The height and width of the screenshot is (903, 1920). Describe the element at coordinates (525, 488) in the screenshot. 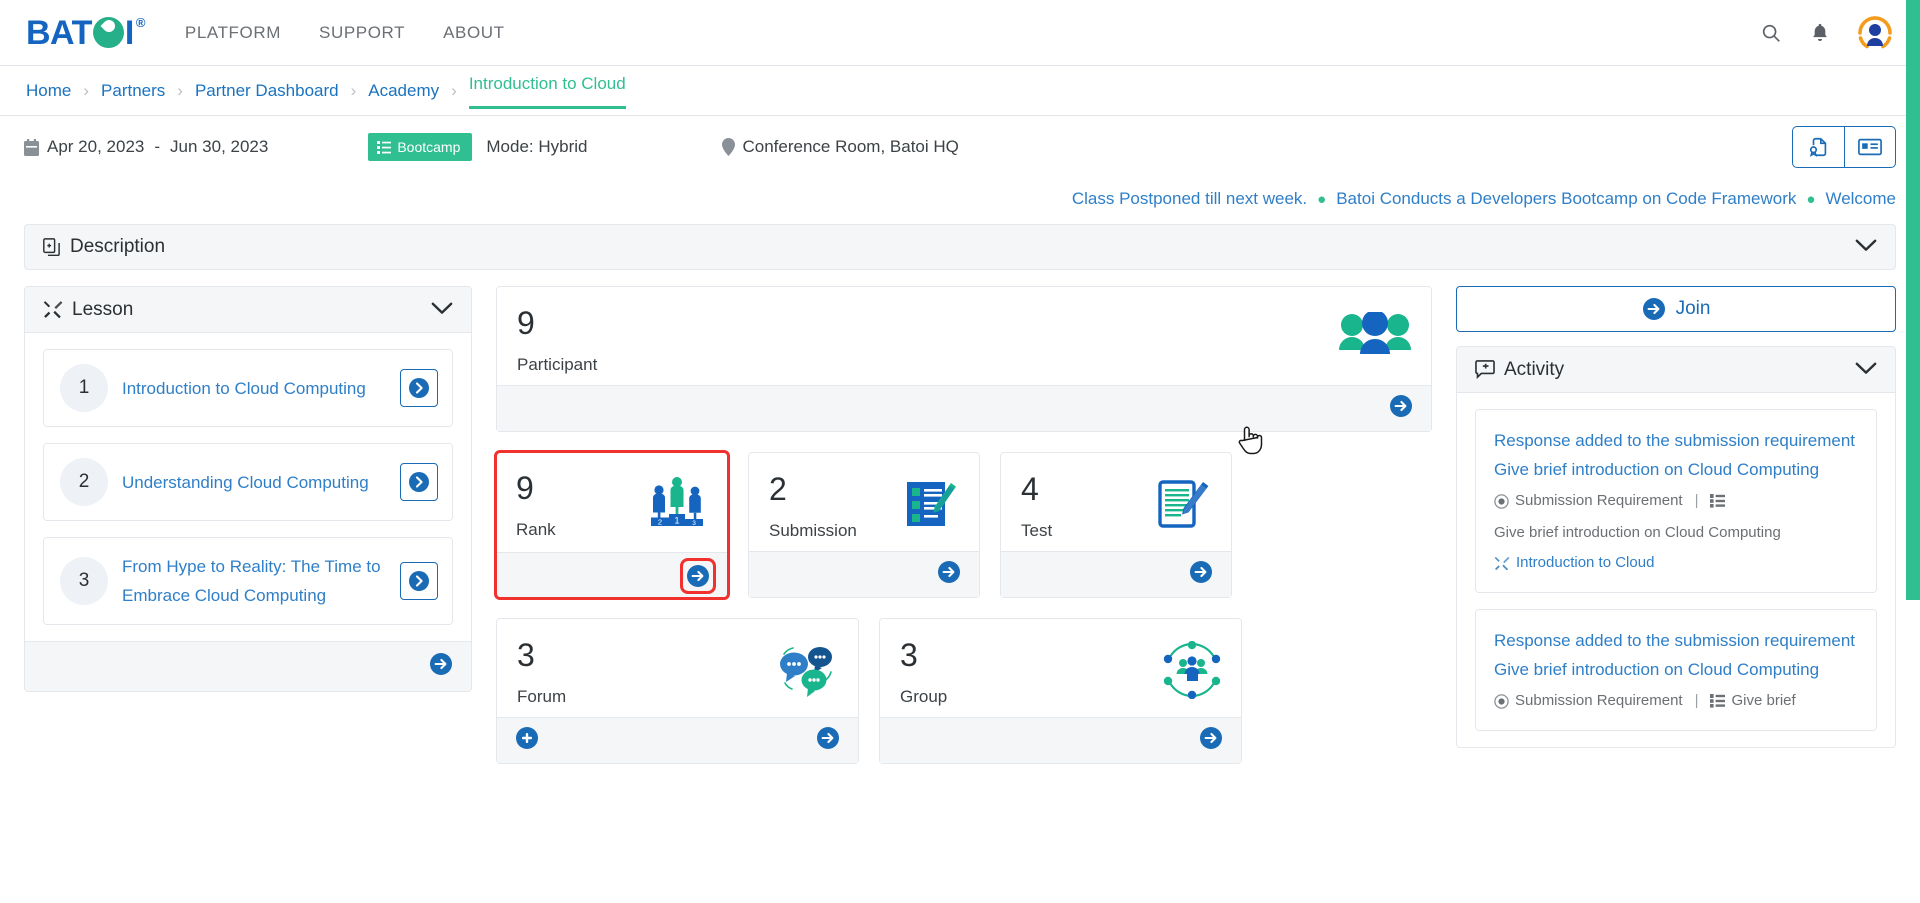

I see `stat-count: 9` at that location.